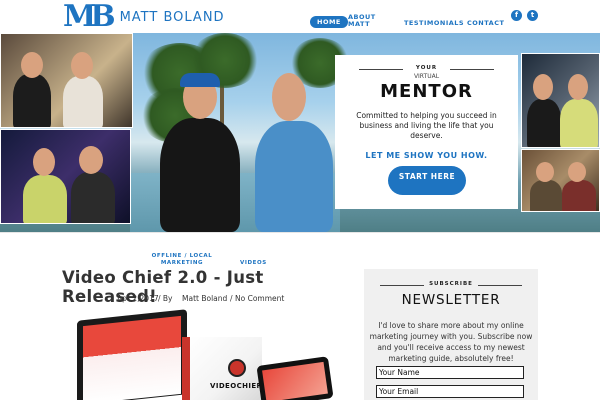 This screenshot has height=400, width=600. I want to click on twitter-icon: t, so click(532, 15).